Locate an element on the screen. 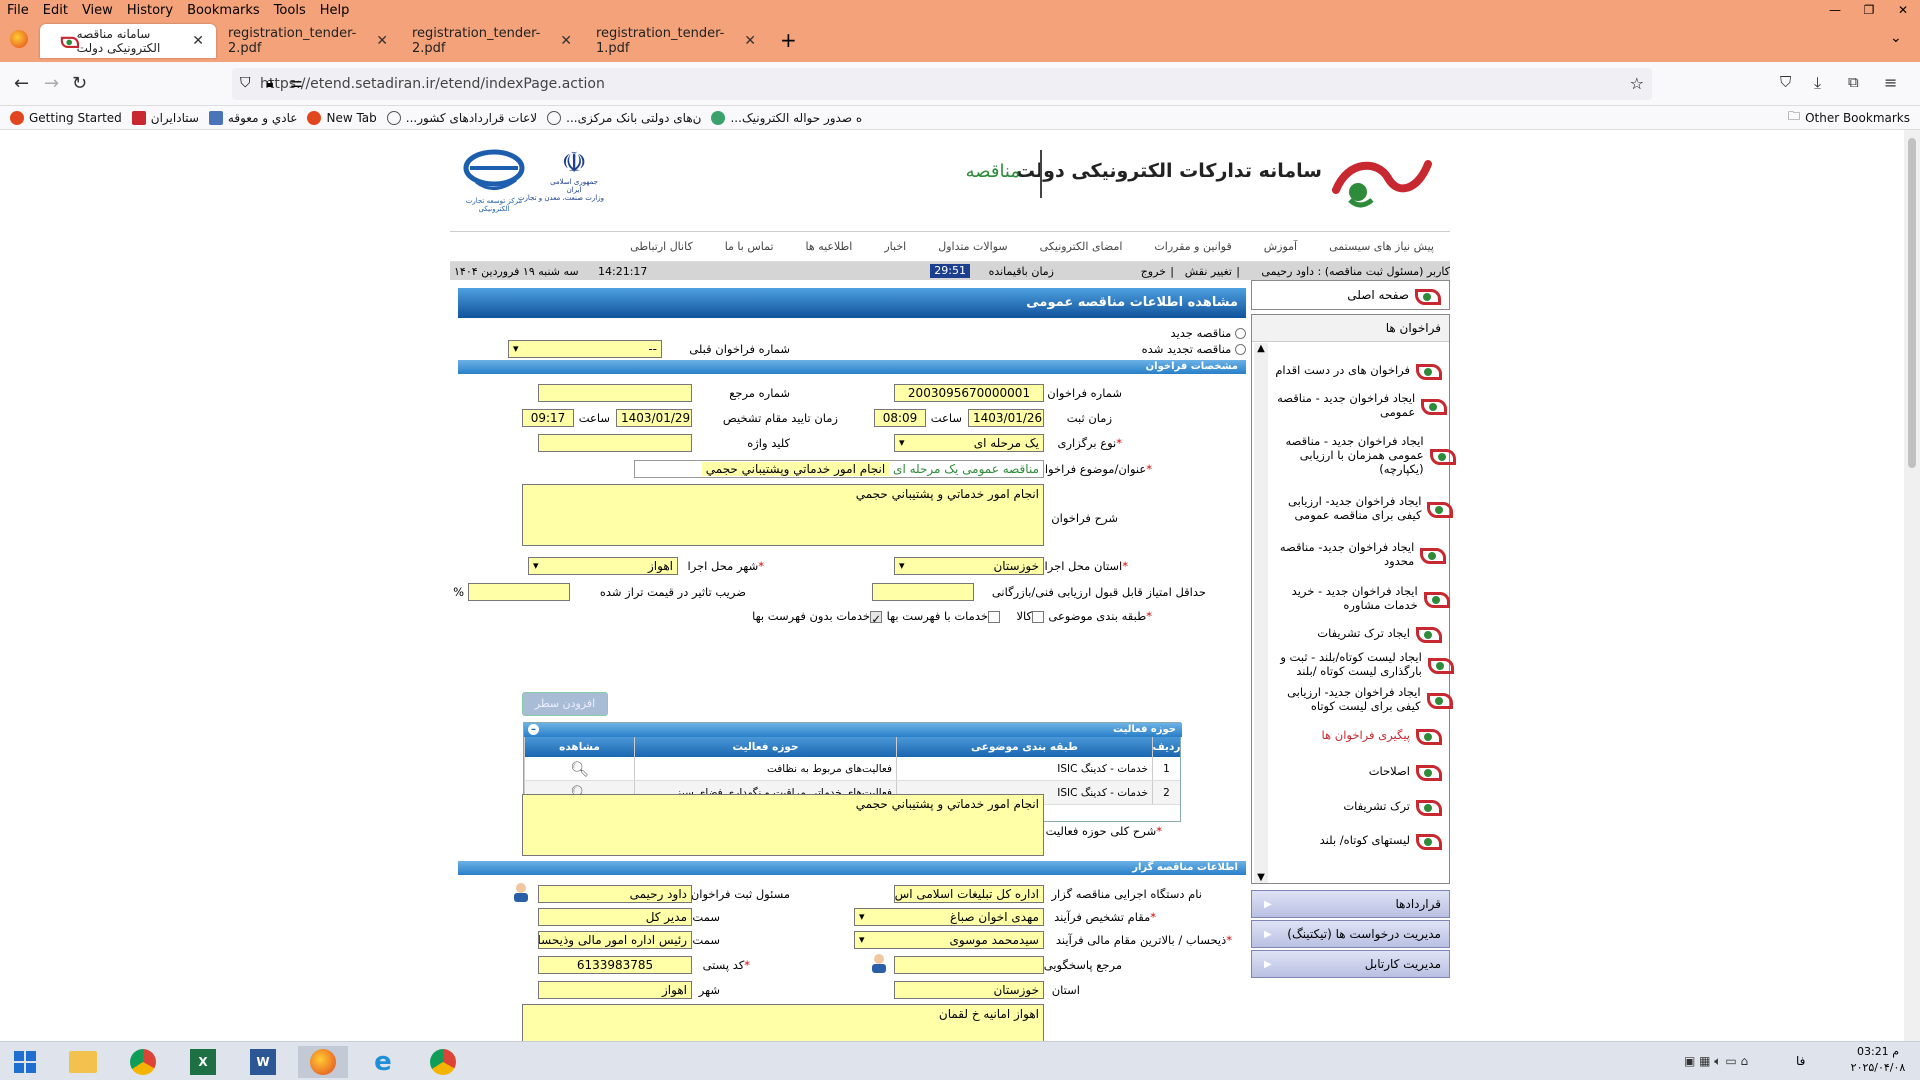 The image size is (1920, 1080). close-window-icon: ✕ is located at coordinates (1903, 10).